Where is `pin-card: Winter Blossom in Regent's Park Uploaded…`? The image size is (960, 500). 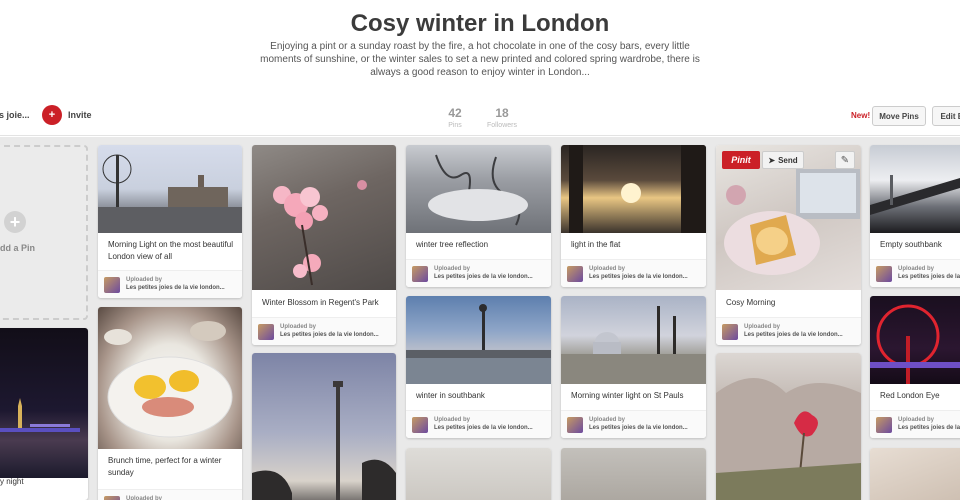
pin-card: Winter Blossom in Regent's Park Uploaded… is located at coordinates (324, 245).